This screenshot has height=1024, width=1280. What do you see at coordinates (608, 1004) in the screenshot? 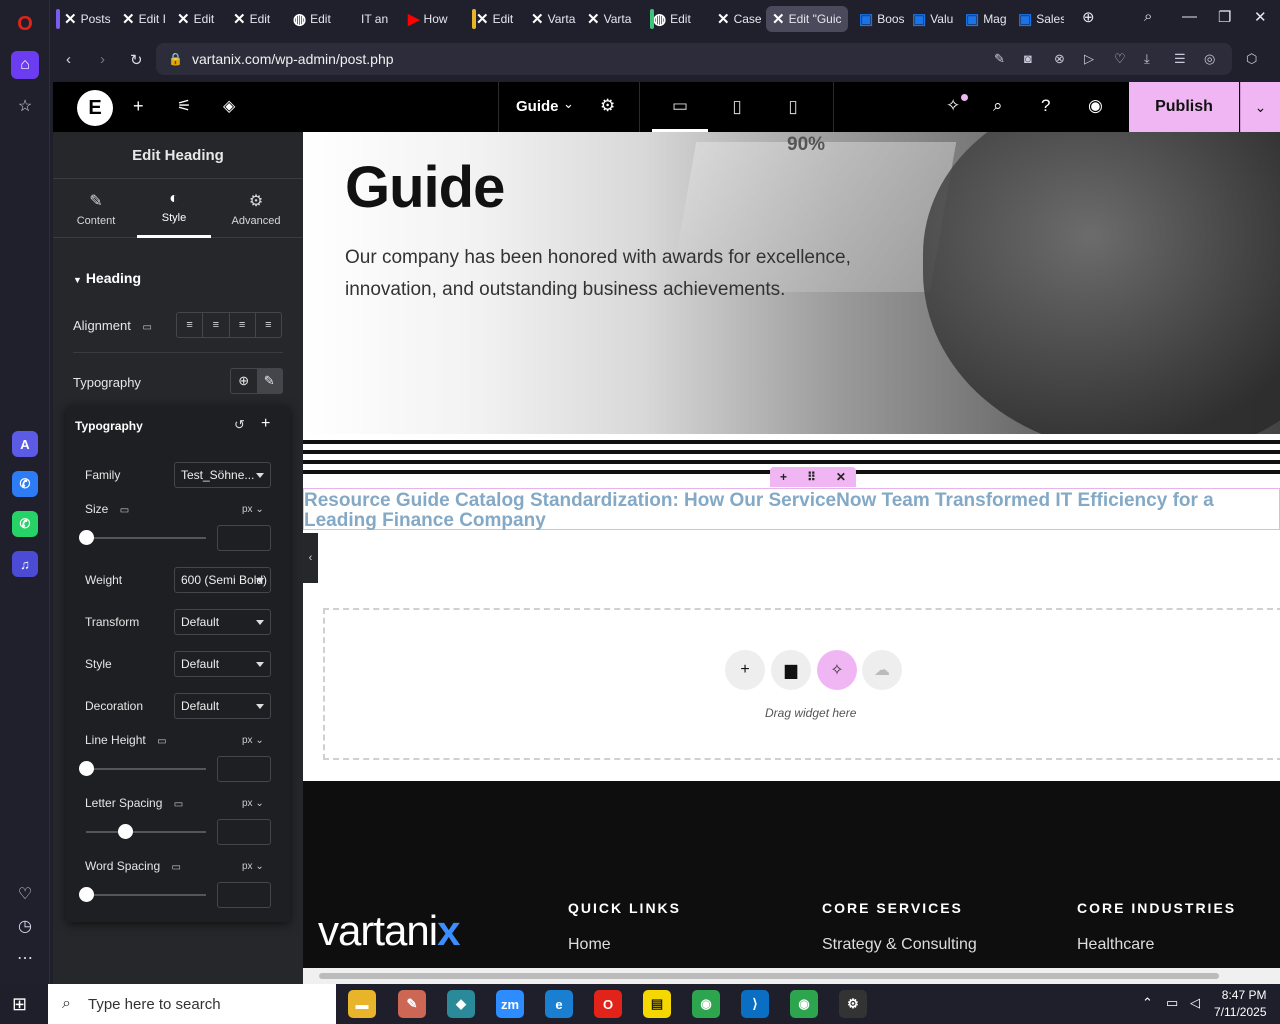
I see `opera-icon: O` at bounding box center [608, 1004].